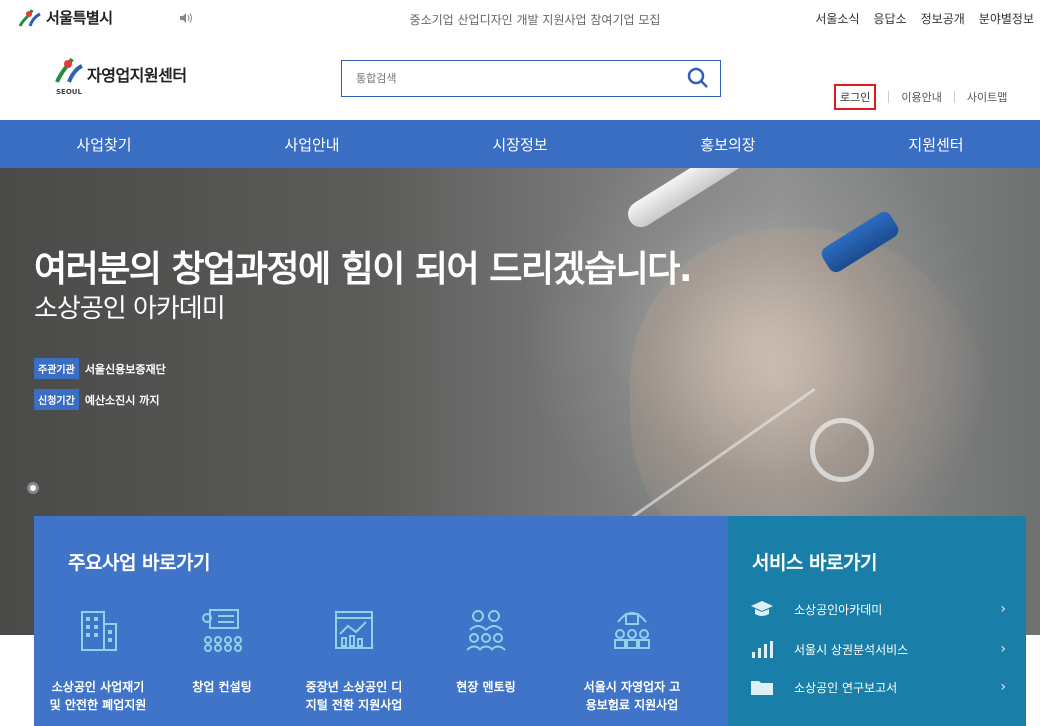 This screenshot has width=1040, height=726. I want to click on link-info-disclosure: 정보공개, so click(943, 18).